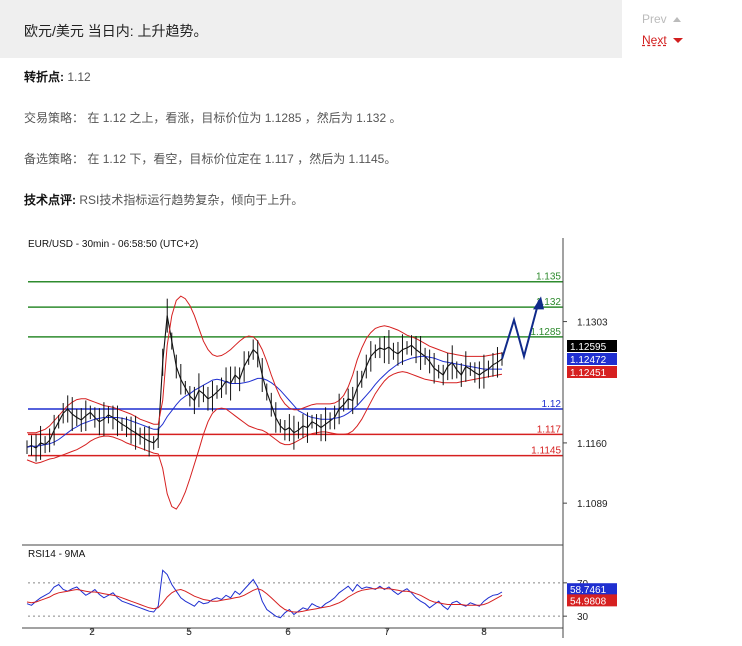 This screenshot has width=742, height=646. Describe the element at coordinates (545, 332) in the screenshot. I see `level-label-2: 1.1285` at that location.